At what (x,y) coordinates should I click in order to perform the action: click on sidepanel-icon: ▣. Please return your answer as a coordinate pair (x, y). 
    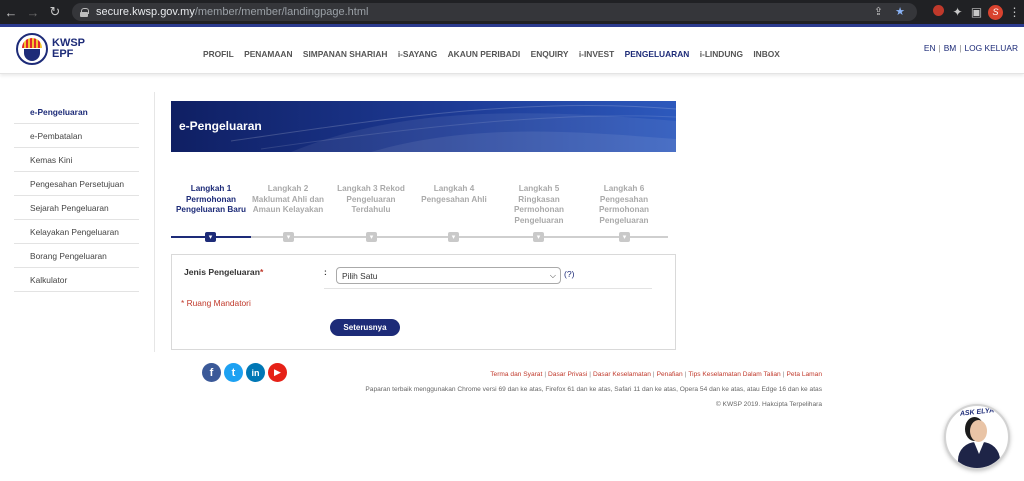
    Looking at the image, I should click on (976, 12).